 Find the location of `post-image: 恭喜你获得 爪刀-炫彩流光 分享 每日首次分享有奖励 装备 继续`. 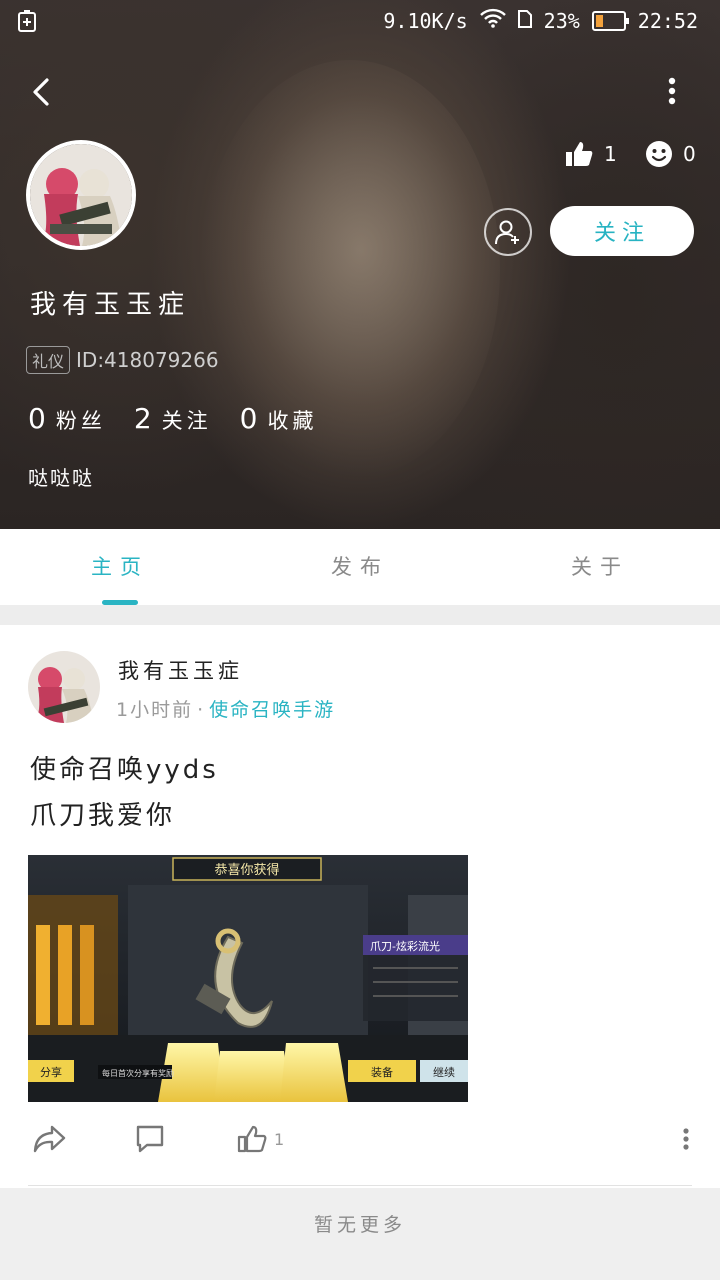

post-image: 恭喜你获得 爪刀-炫彩流光 分享 每日首次分享有奖励 装备 继续 is located at coordinates (248, 978).